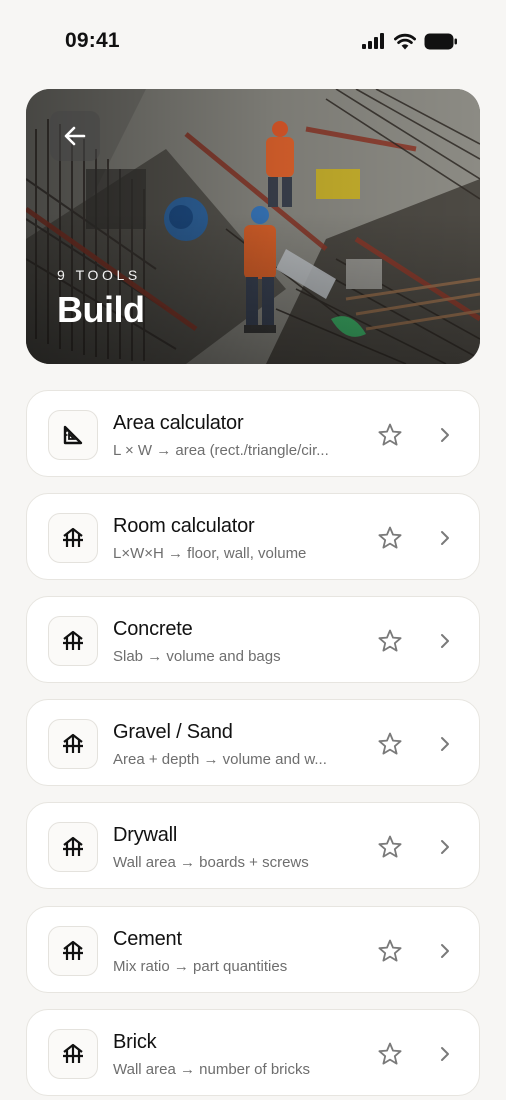  I want to click on page-title: Build, so click(101, 309).